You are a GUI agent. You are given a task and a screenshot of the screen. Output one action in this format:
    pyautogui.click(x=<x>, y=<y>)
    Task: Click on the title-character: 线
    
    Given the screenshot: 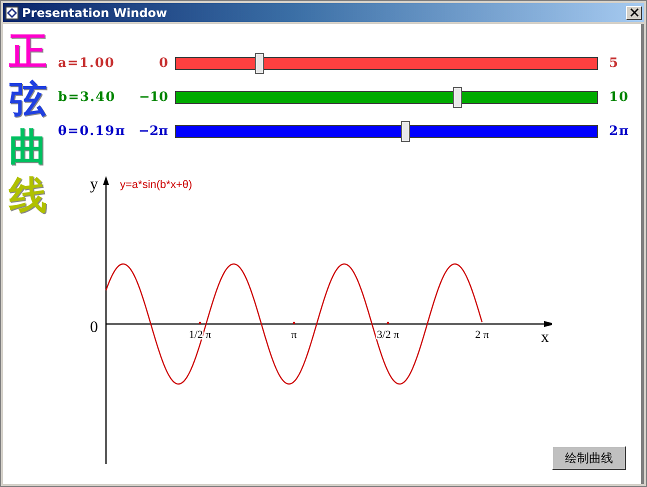 What is the action you would take?
    pyautogui.click(x=28, y=195)
    